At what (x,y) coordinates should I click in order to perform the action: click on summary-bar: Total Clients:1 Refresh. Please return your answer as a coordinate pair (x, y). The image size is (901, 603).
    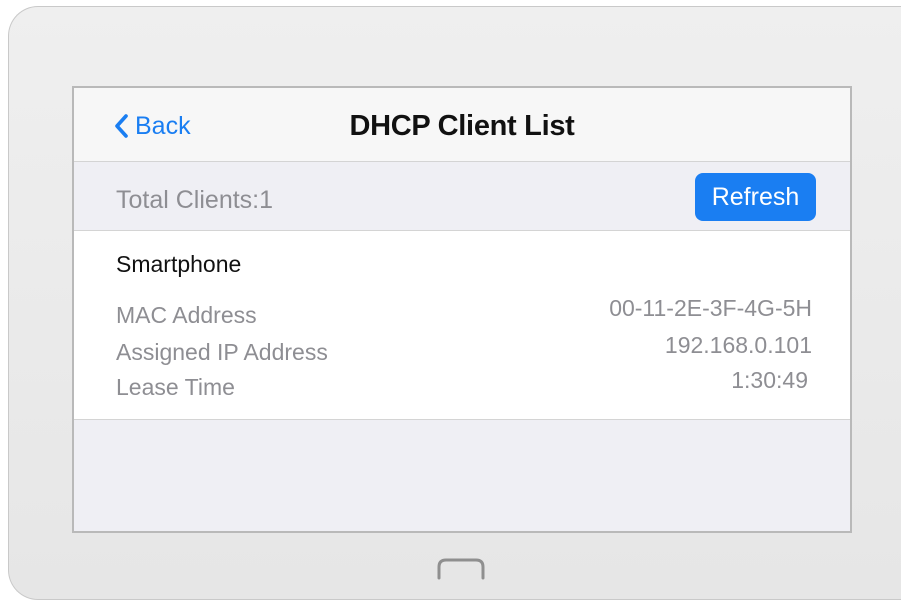
    Looking at the image, I should click on (462, 196).